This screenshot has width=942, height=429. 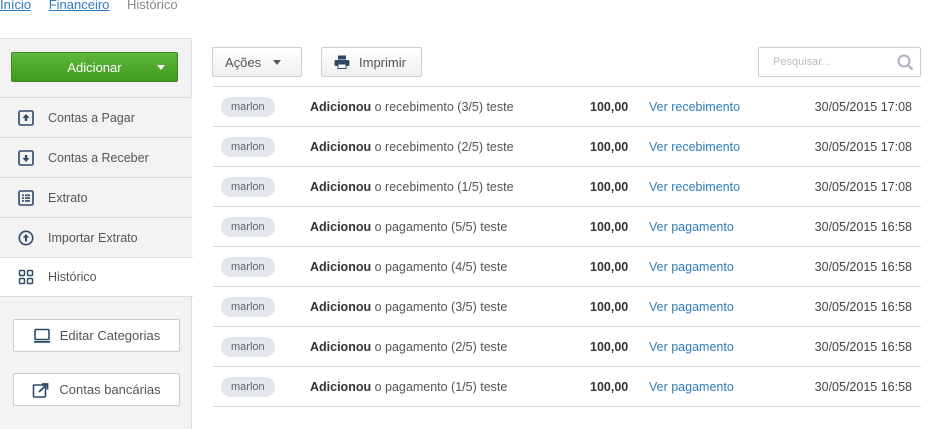 What do you see at coordinates (26, 277) in the screenshot?
I see `grid-icon` at bounding box center [26, 277].